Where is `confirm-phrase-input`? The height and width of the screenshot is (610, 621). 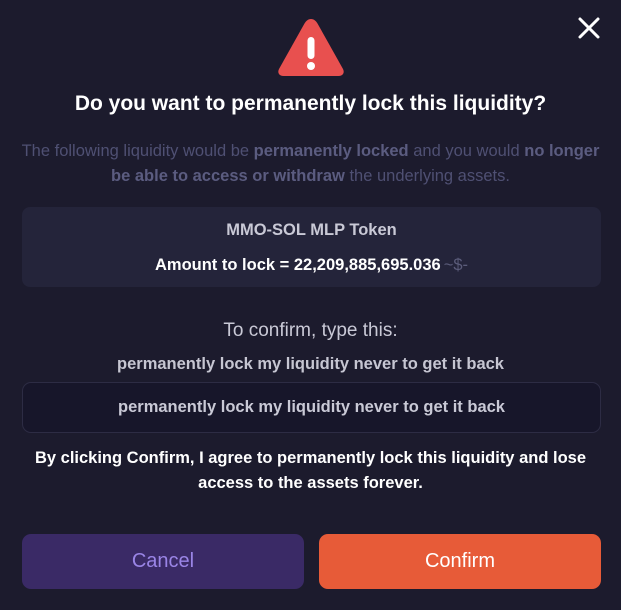 confirm-phrase-input is located at coordinates (311, 407).